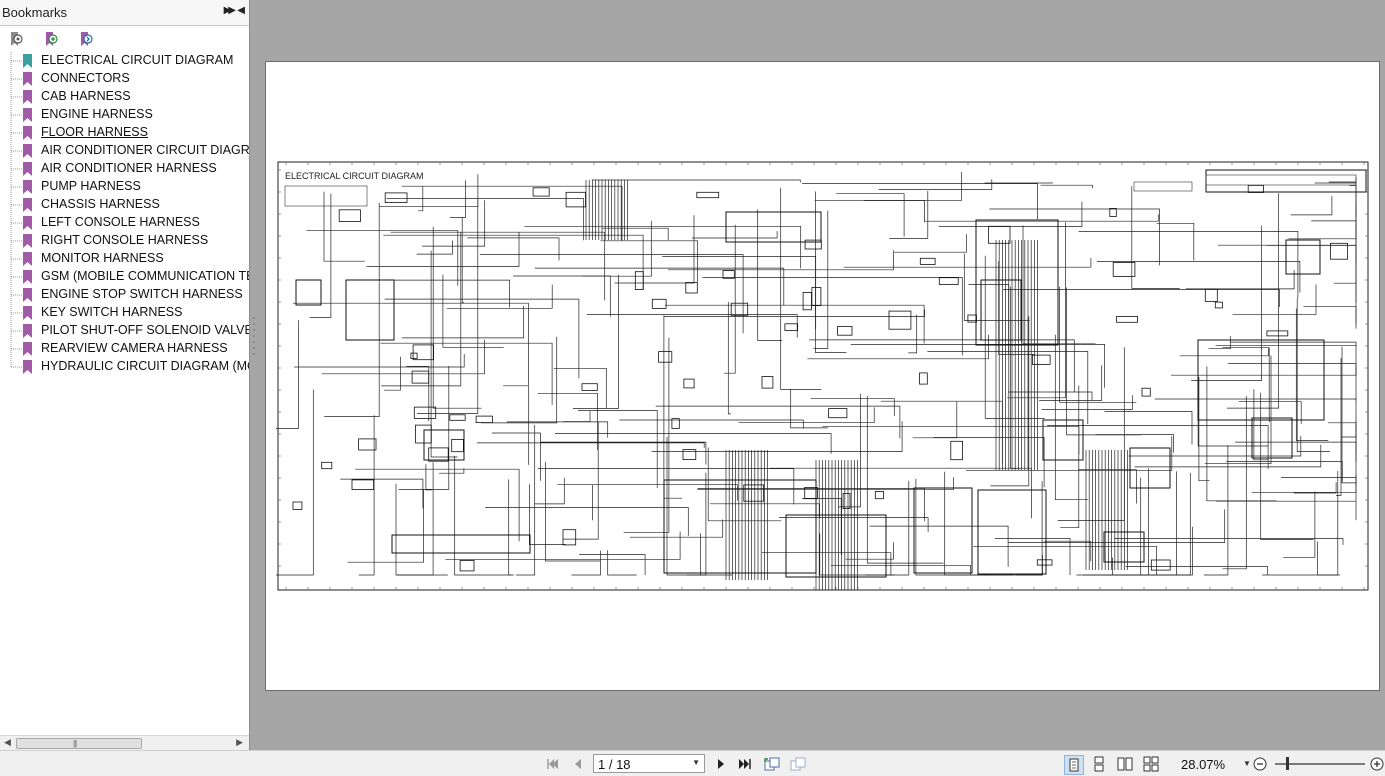 The image size is (1385, 776). I want to click on continuous-view-icon, so click(1099, 764).